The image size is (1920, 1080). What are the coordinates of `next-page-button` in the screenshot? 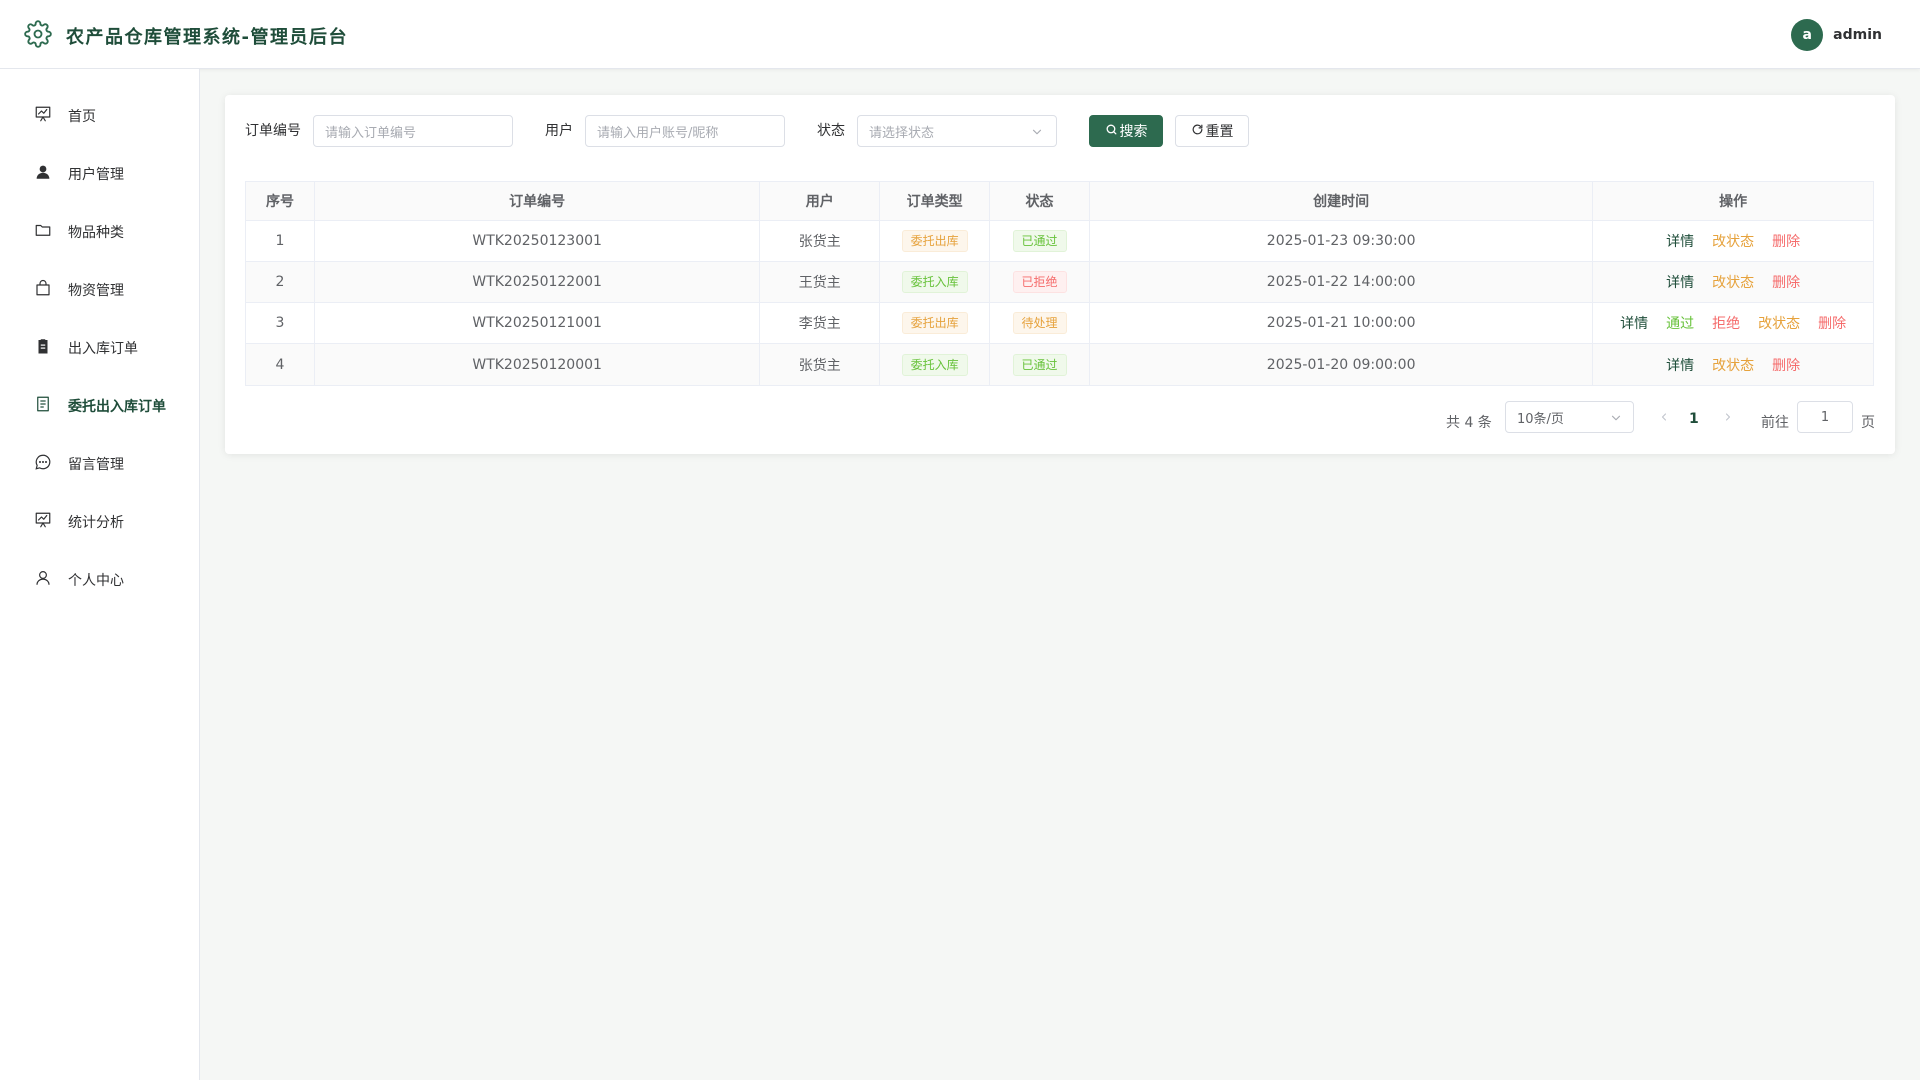 It's located at (1728, 417).